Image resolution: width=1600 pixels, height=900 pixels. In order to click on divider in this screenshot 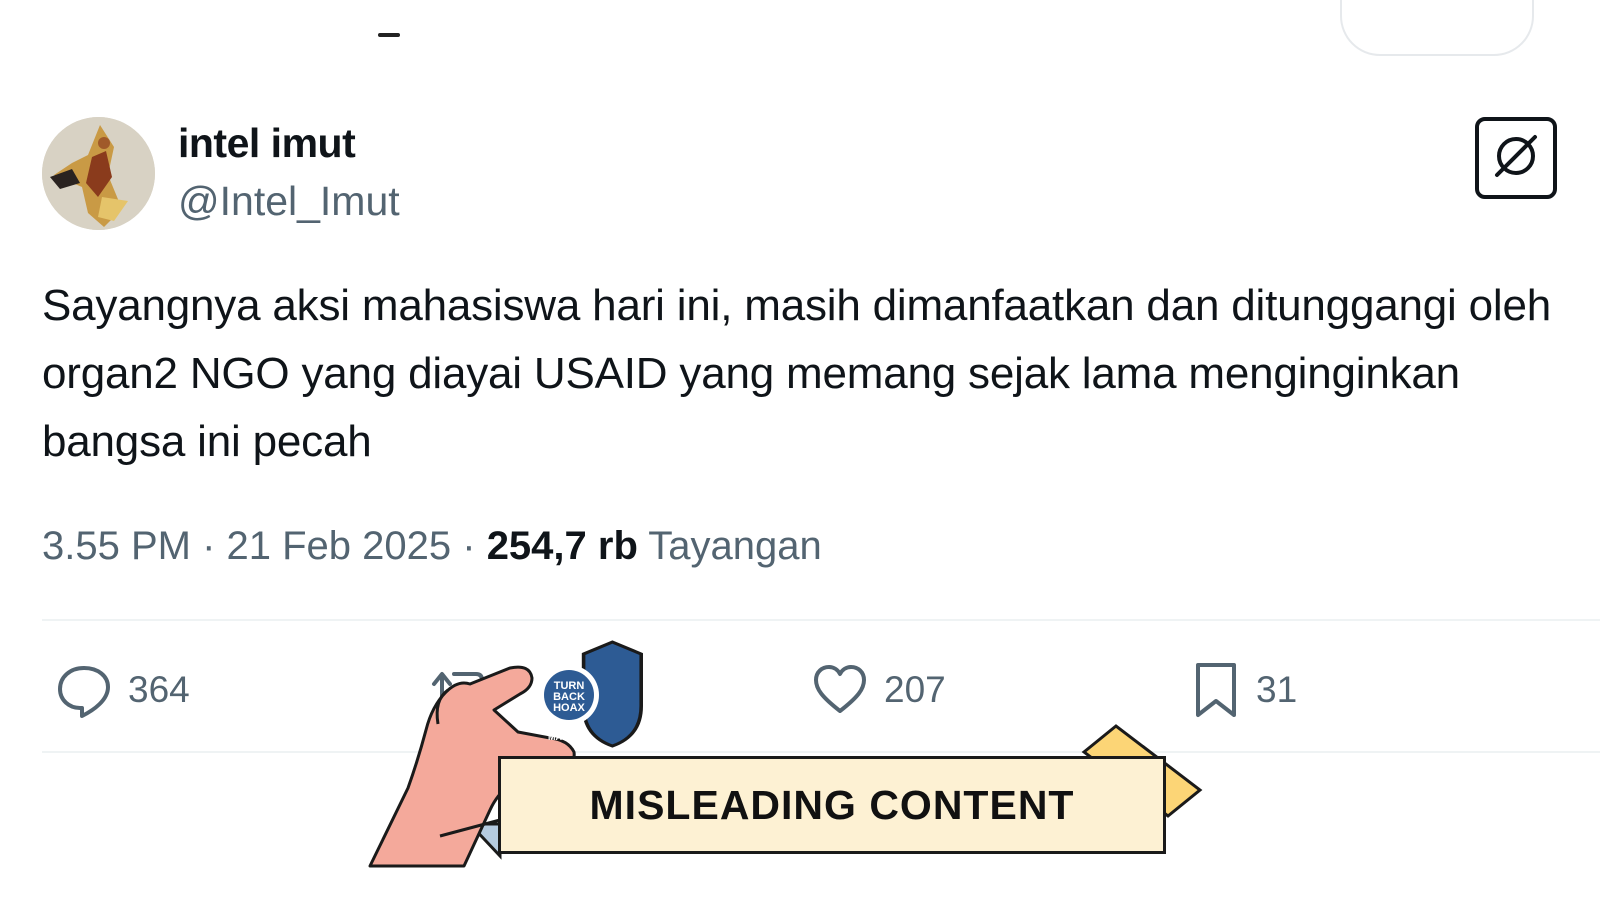, I will do `click(821, 620)`.